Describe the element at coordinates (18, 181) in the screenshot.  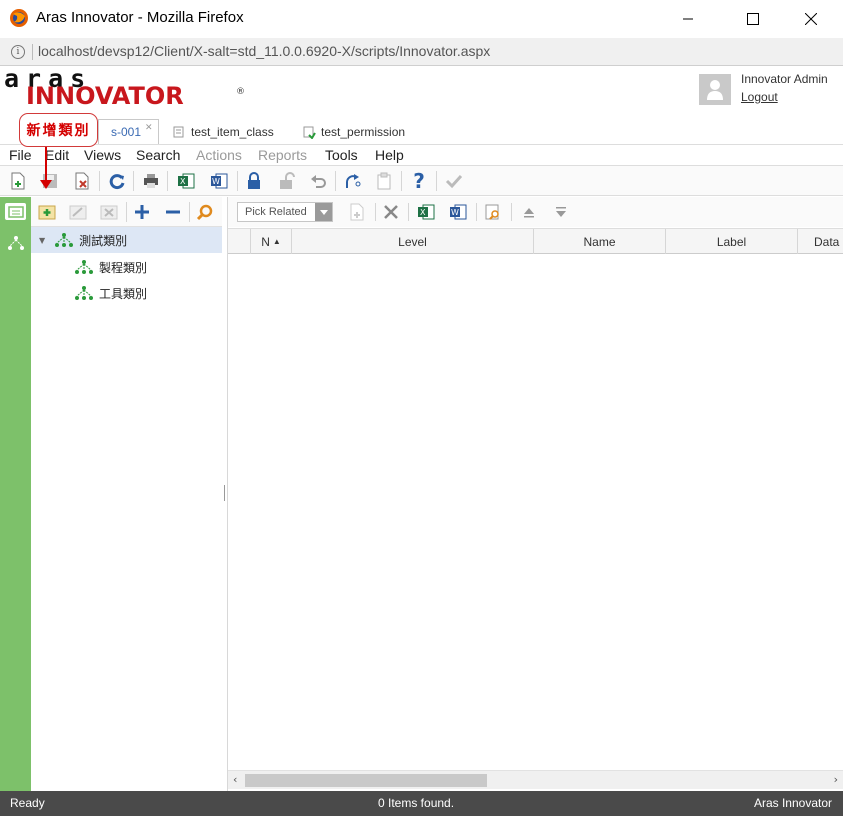
I see `new-item-icon` at that location.